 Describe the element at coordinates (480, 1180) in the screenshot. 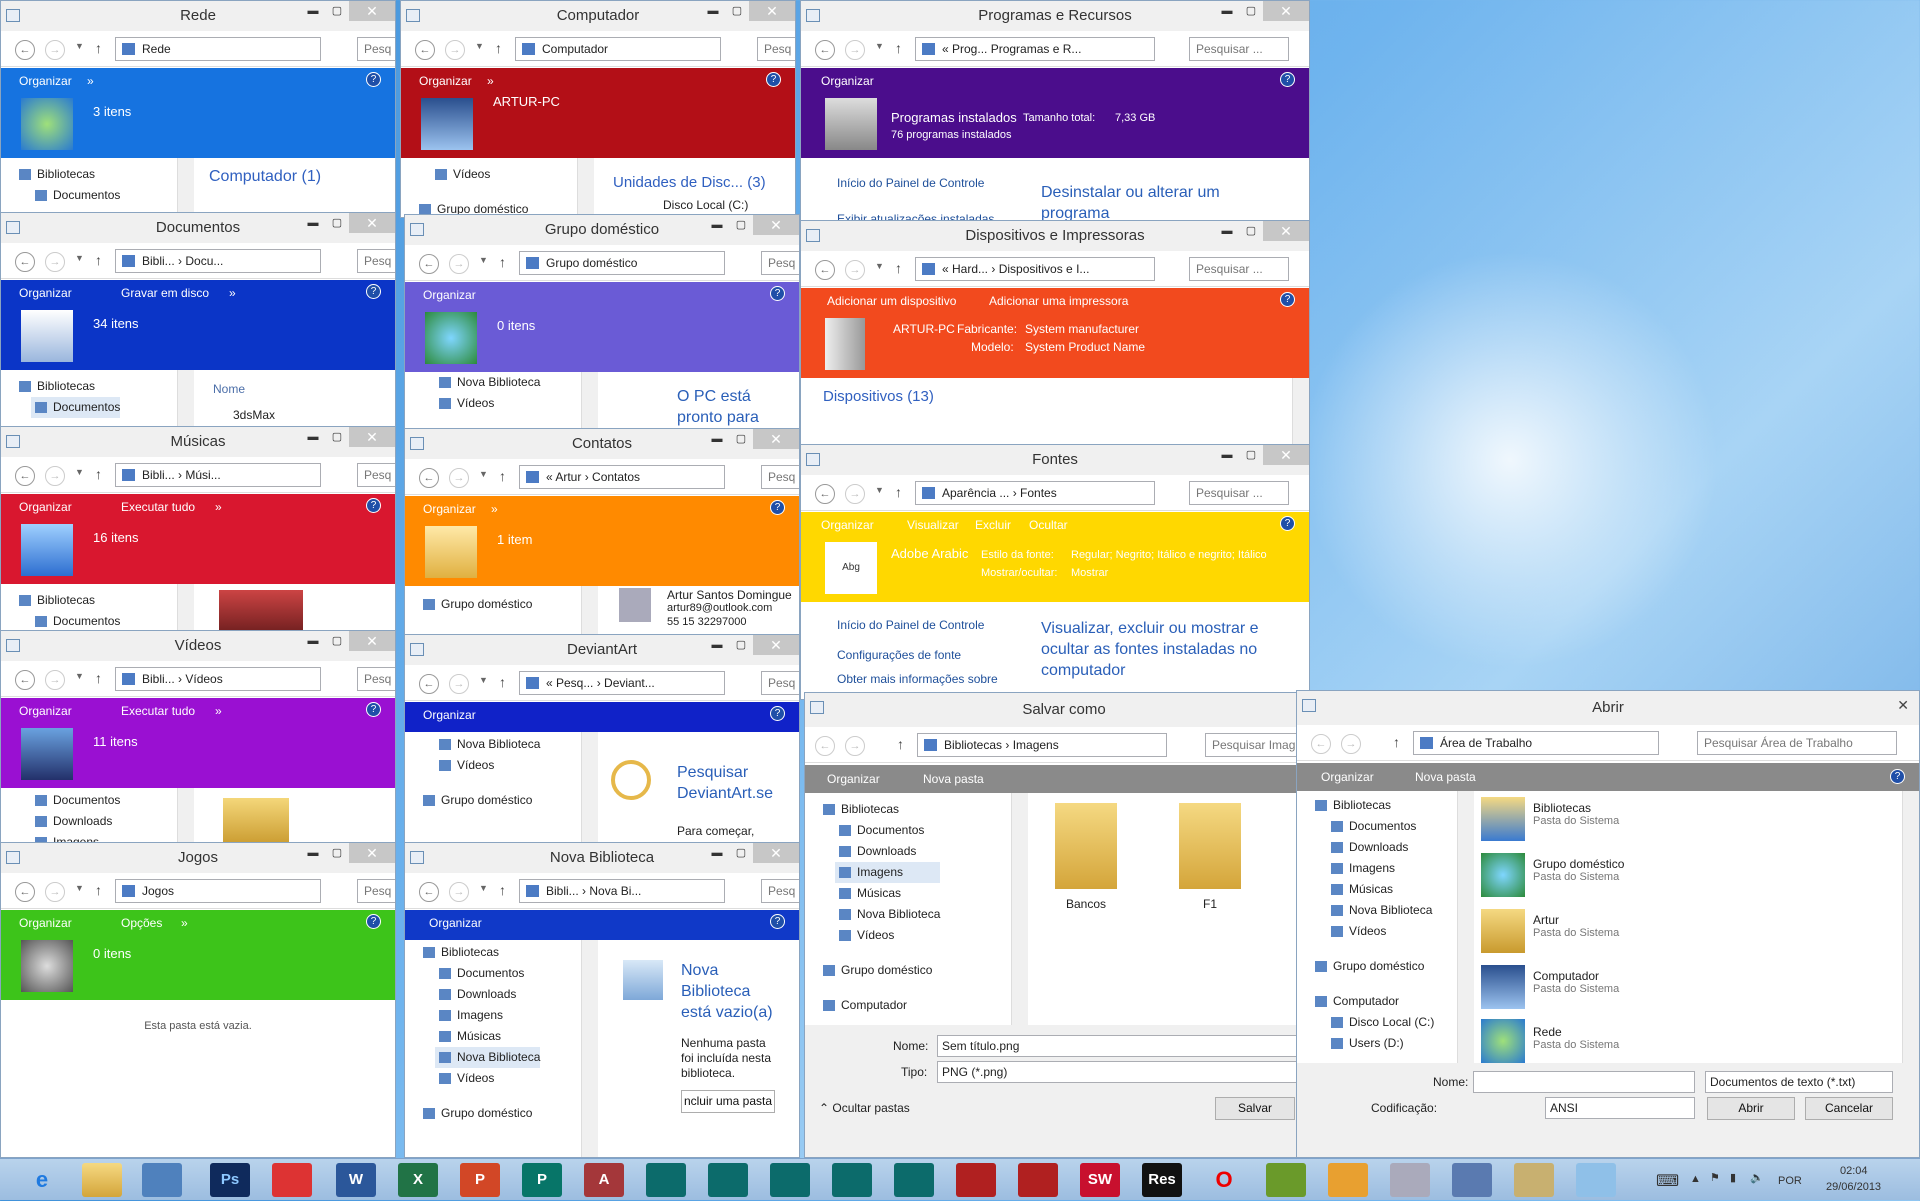

I see `powerpoint-icon: P` at that location.